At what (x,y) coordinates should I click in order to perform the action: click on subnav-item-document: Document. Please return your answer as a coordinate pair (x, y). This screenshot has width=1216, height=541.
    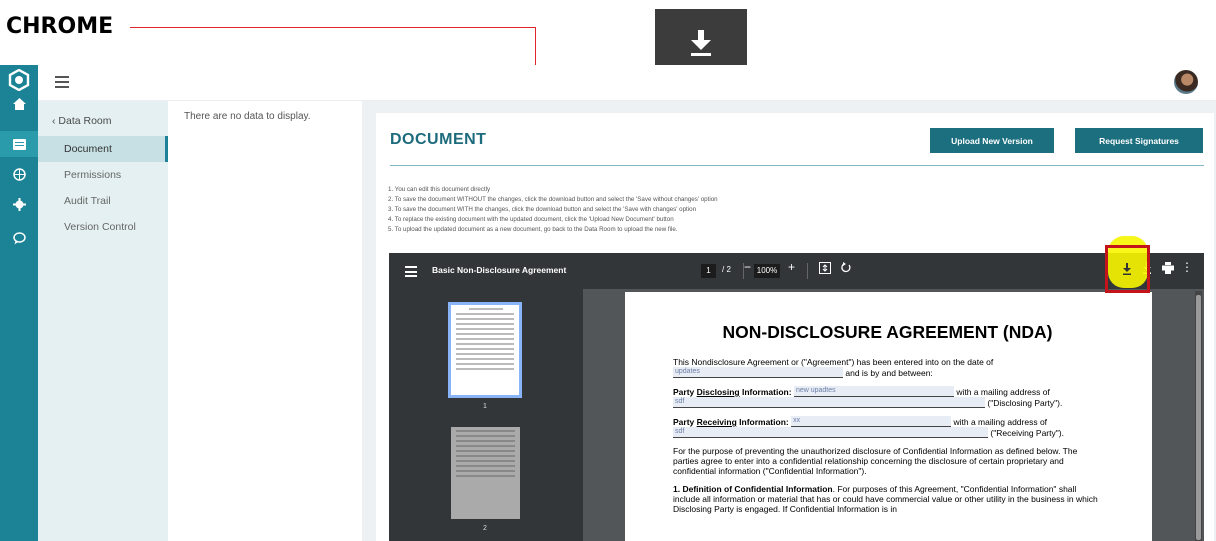
    Looking at the image, I should click on (103, 149).